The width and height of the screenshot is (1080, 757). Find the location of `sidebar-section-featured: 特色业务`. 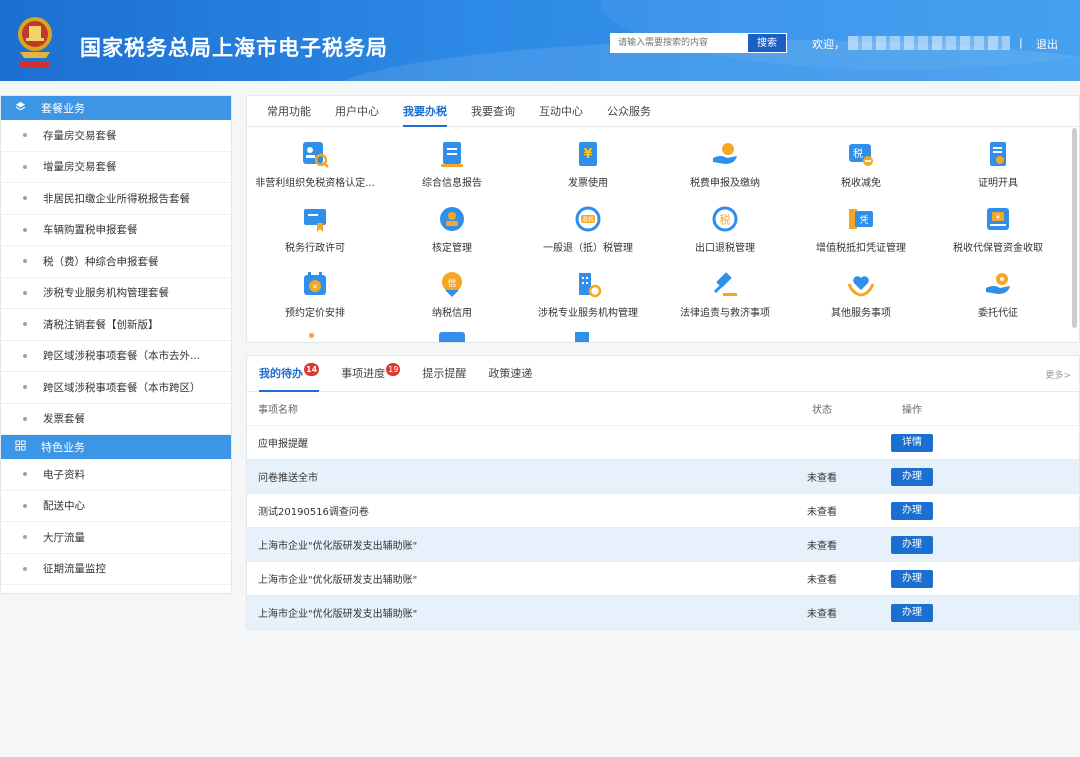

sidebar-section-featured: 特色业务 is located at coordinates (116, 447).